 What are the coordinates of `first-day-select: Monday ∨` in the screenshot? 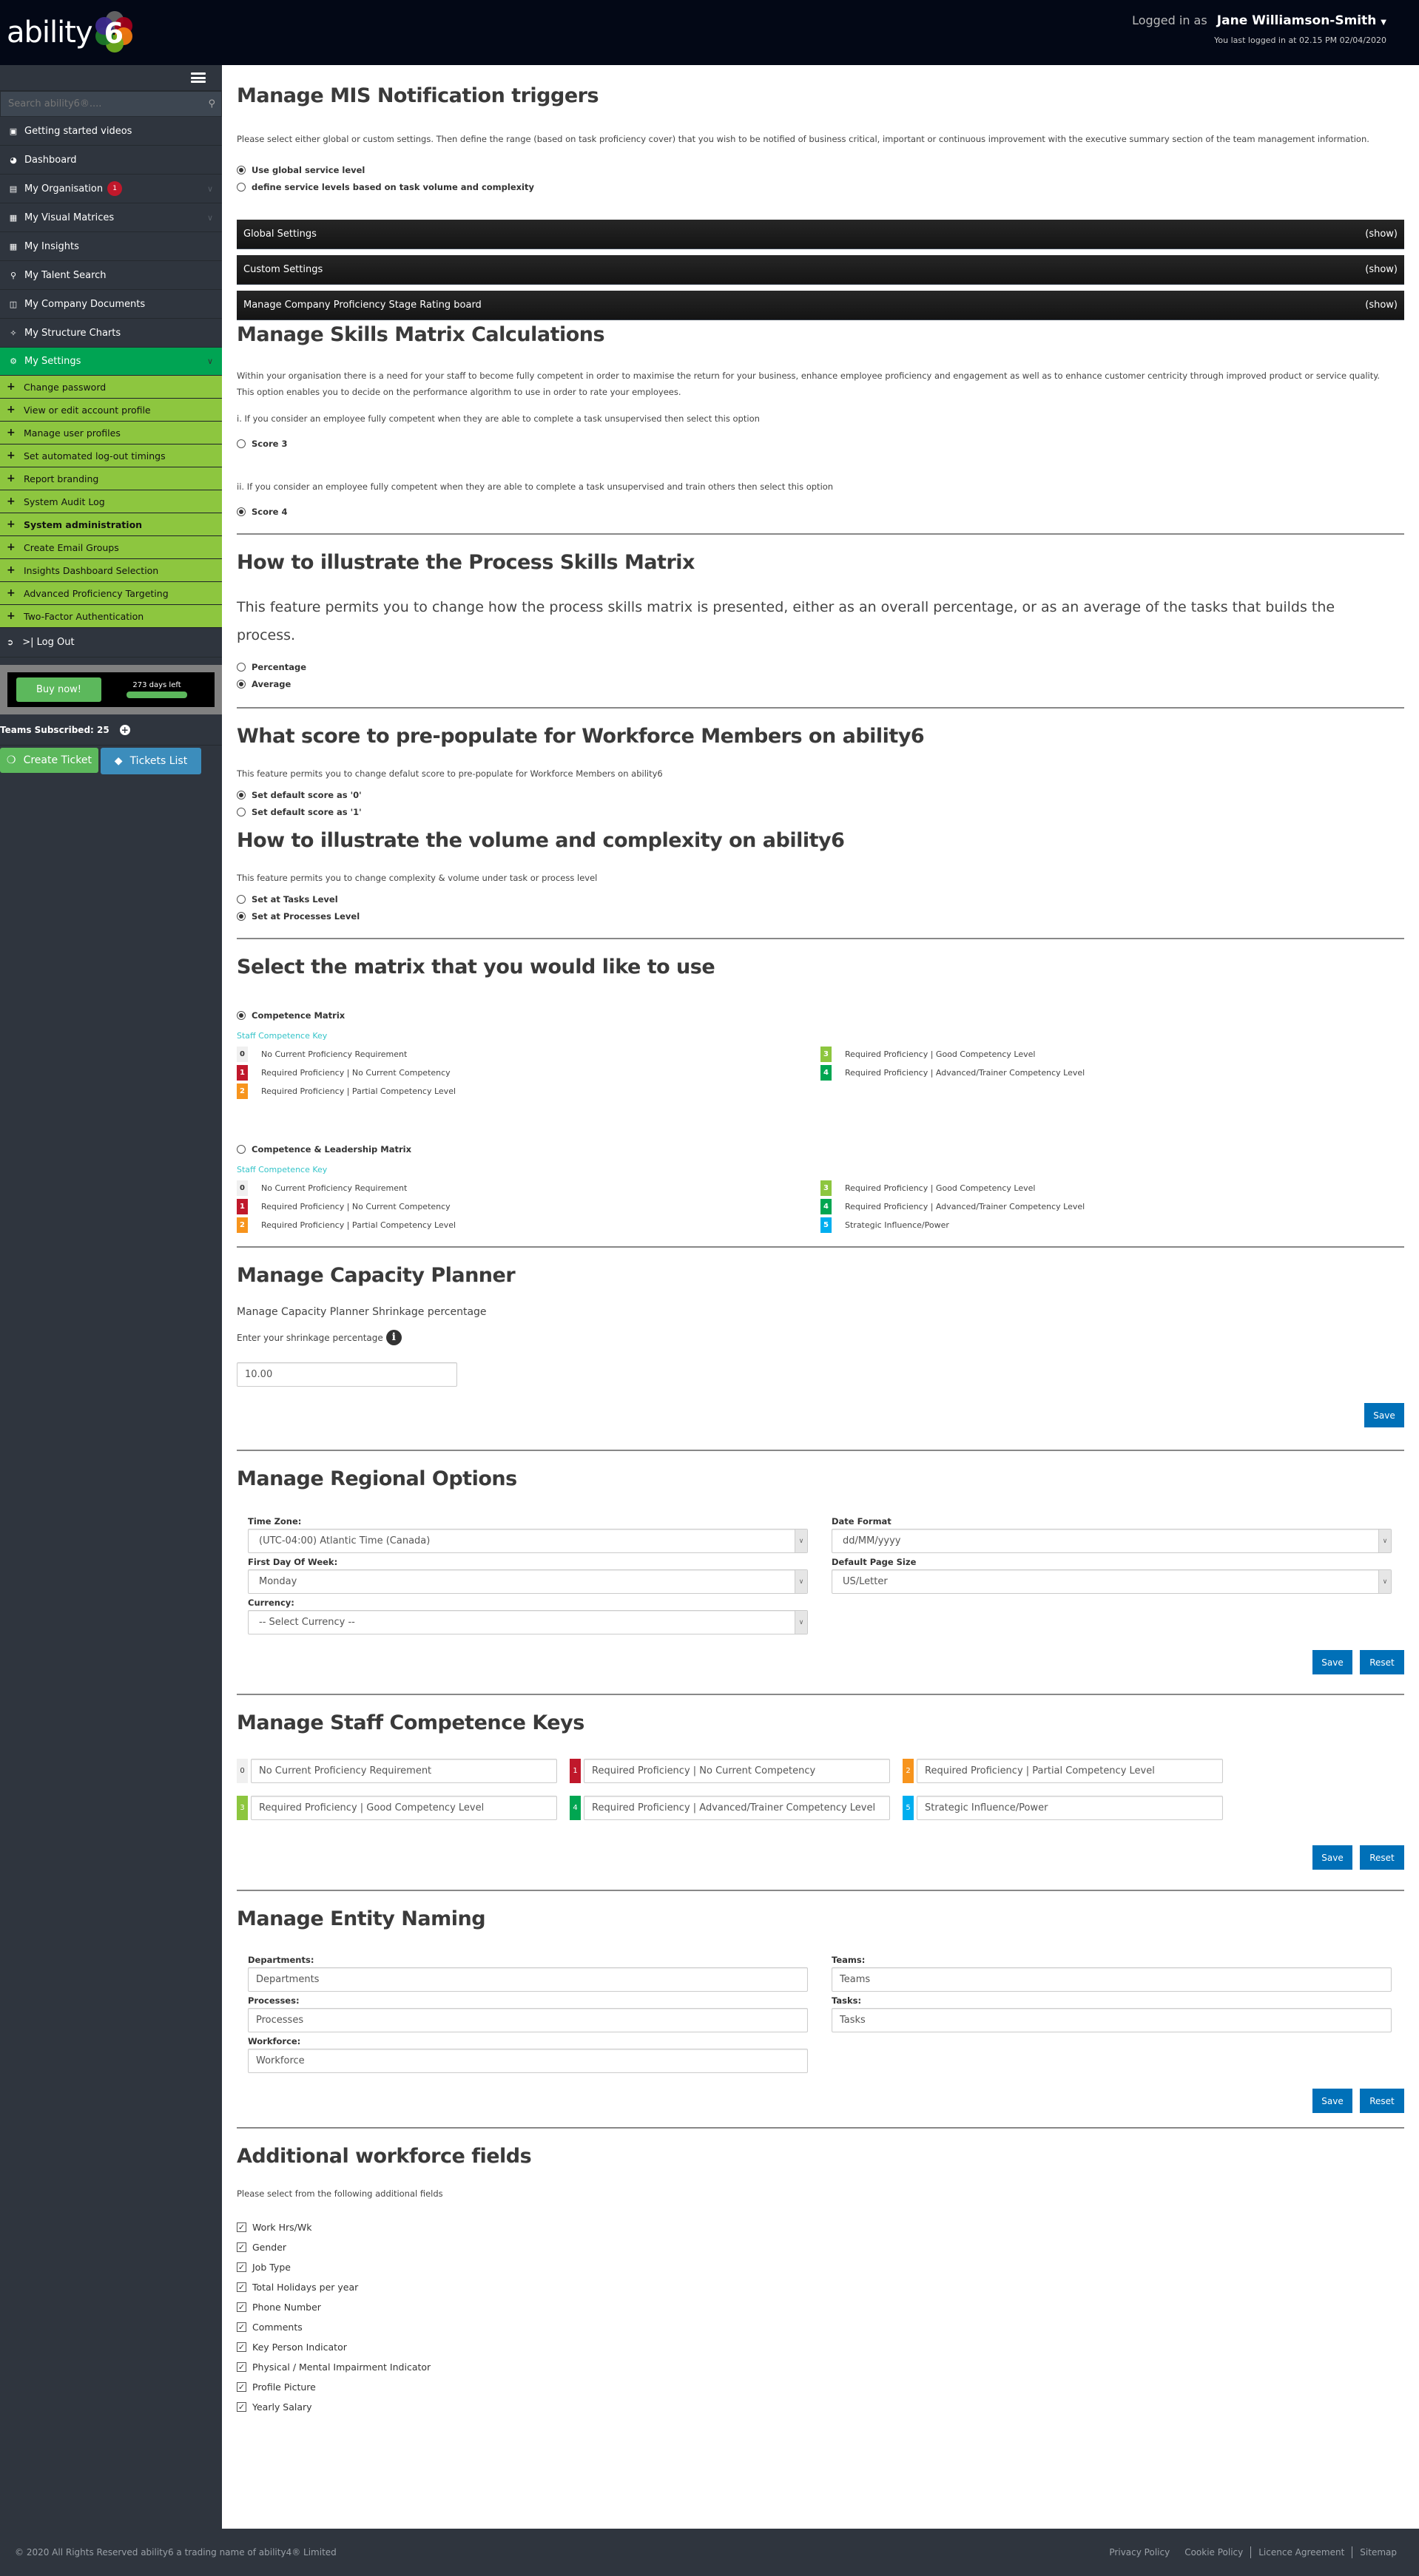 It's located at (528, 1581).